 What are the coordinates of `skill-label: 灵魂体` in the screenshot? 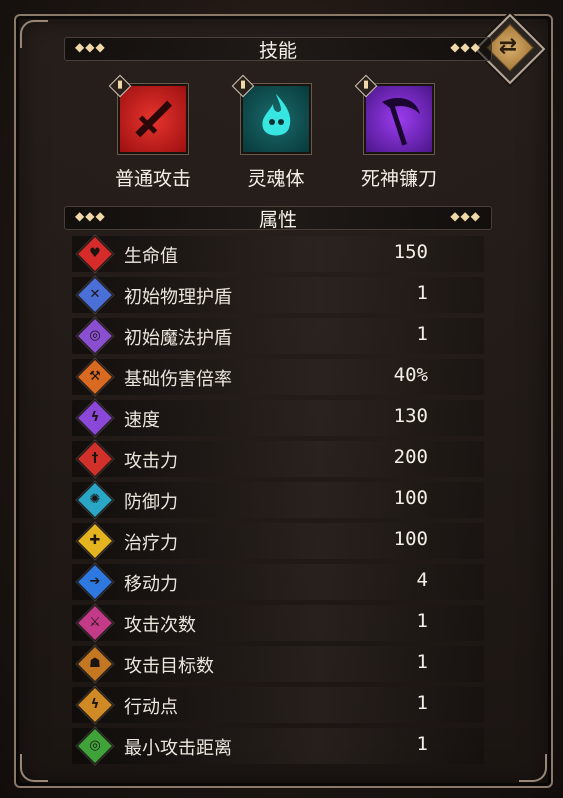 It's located at (276, 179).